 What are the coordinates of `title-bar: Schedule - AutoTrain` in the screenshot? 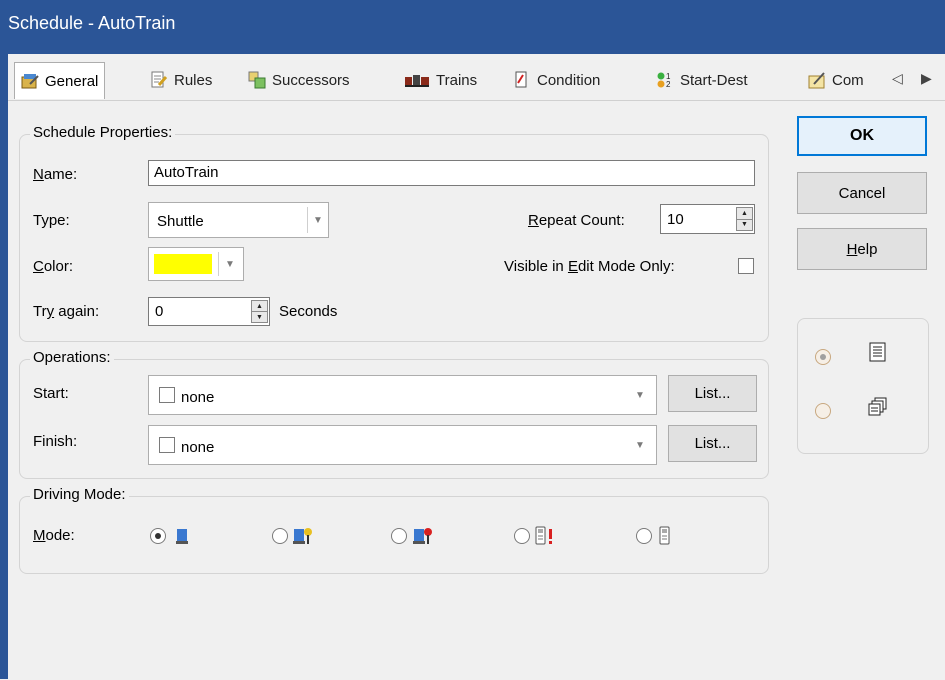 It's located at (472, 27).